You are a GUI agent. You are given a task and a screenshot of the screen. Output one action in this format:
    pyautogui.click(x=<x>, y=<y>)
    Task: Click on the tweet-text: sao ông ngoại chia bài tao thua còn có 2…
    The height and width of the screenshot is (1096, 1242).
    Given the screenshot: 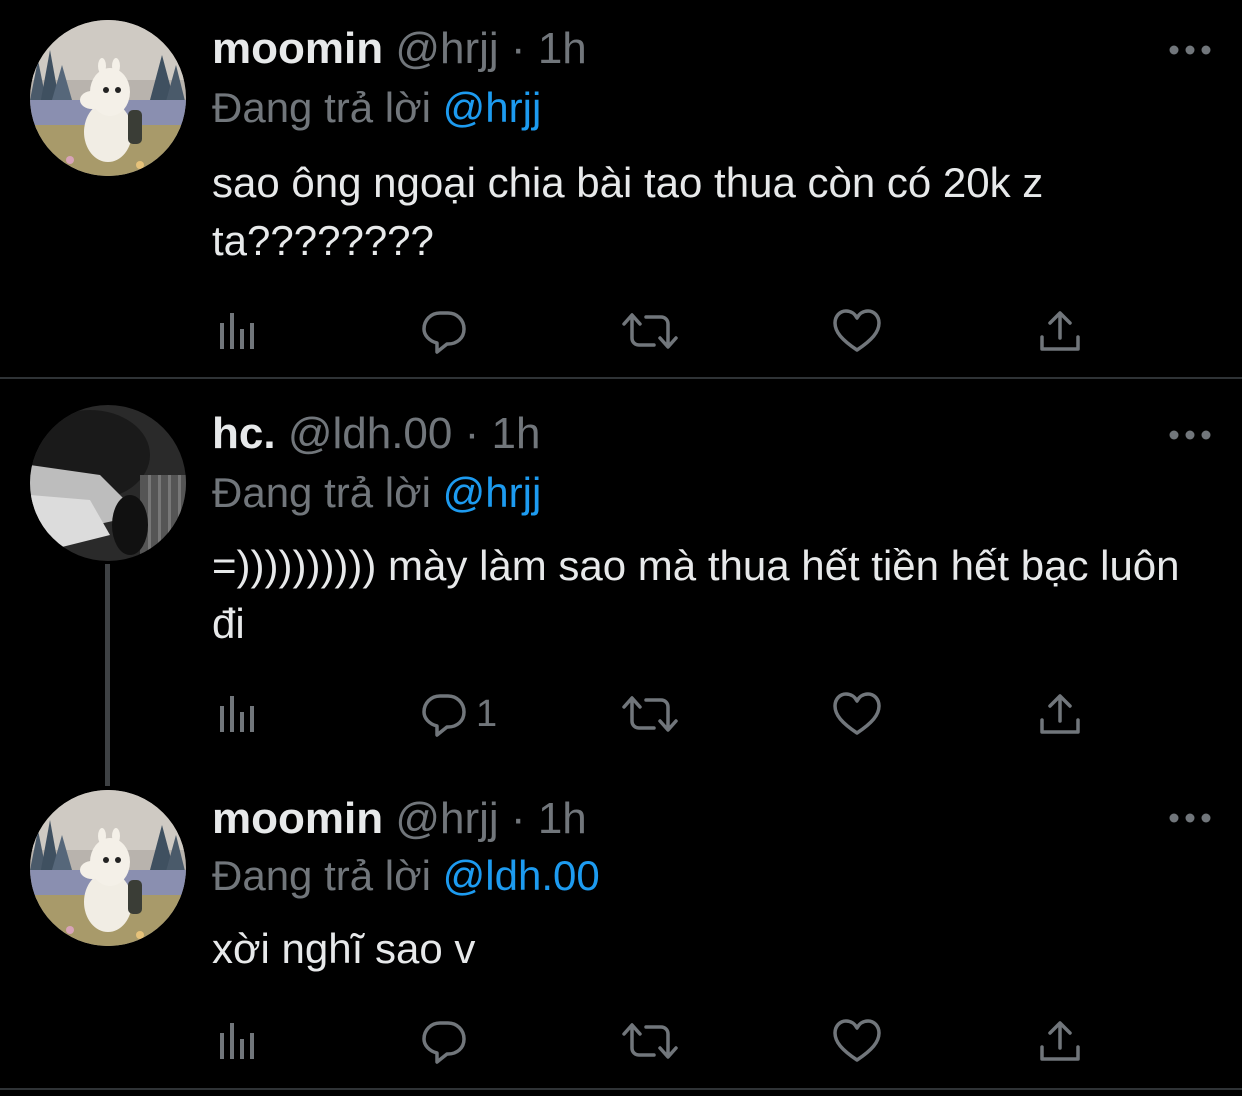 What is the action you would take?
    pyautogui.click(x=633, y=211)
    